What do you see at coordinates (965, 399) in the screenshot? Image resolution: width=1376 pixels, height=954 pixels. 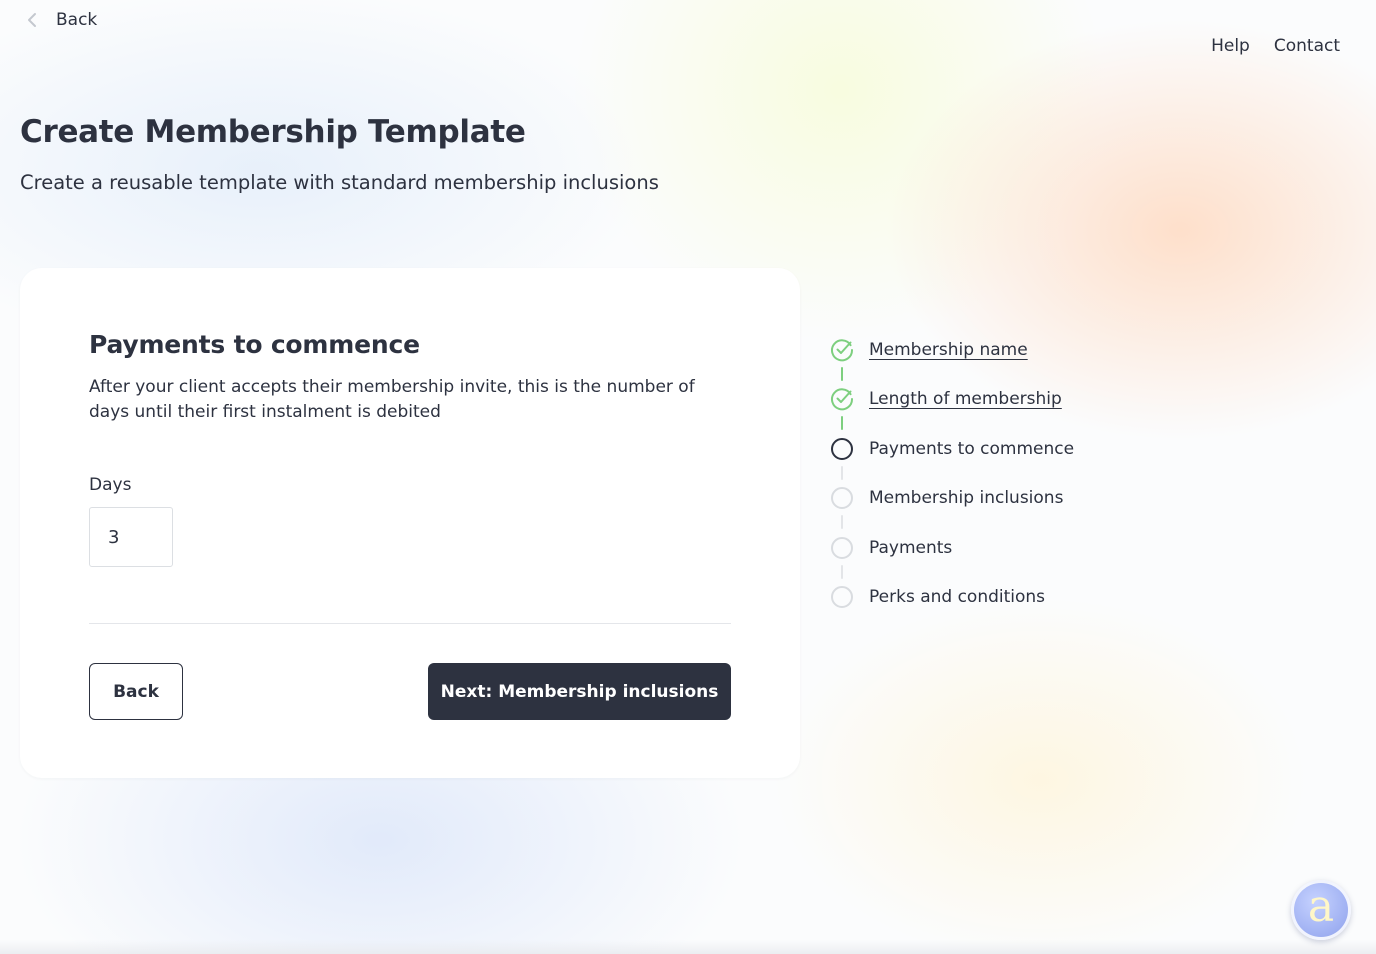 I see `step-label: Length of membership` at bounding box center [965, 399].